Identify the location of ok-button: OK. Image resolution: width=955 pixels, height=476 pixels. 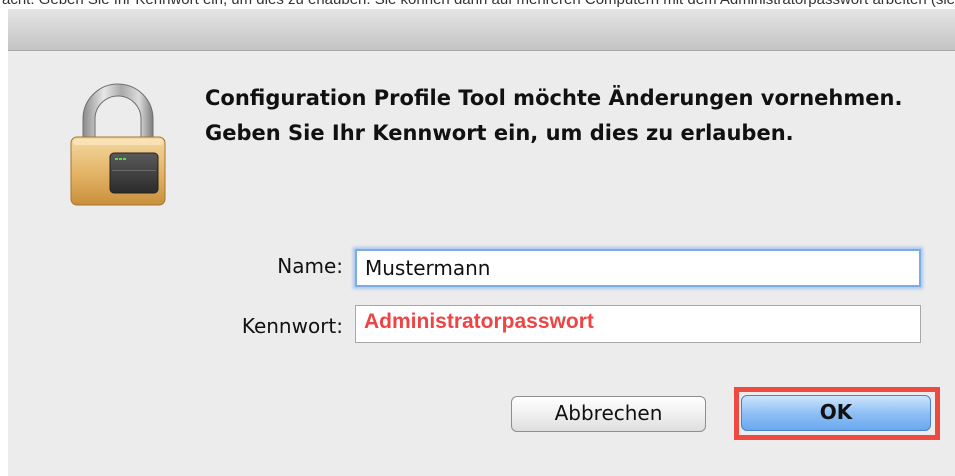
(836, 413).